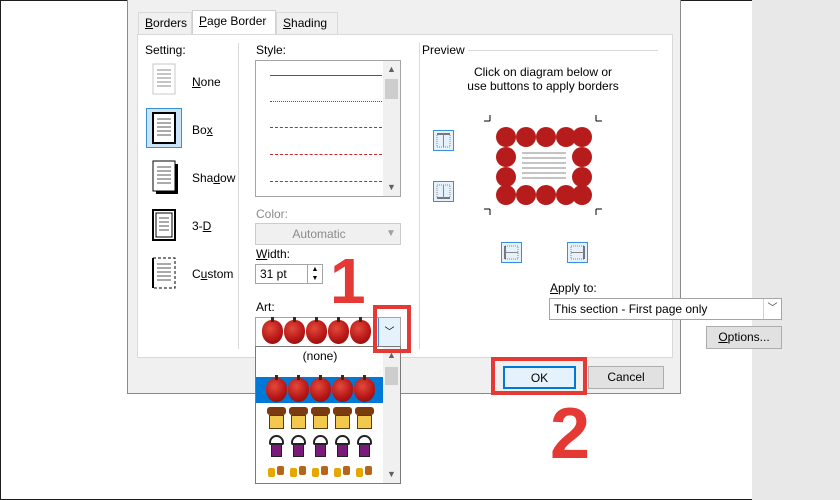 The image size is (840, 500). Describe the element at coordinates (391, 128) in the screenshot. I see `style-scrollbar: ▲ ▼` at that location.